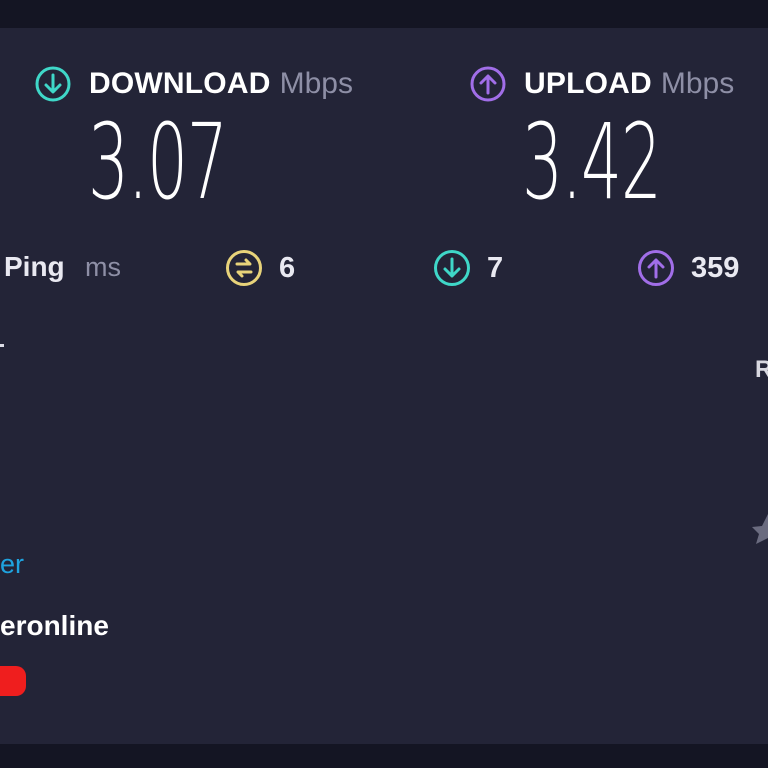  I want to click on ping-unit: ms, so click(103, 267).